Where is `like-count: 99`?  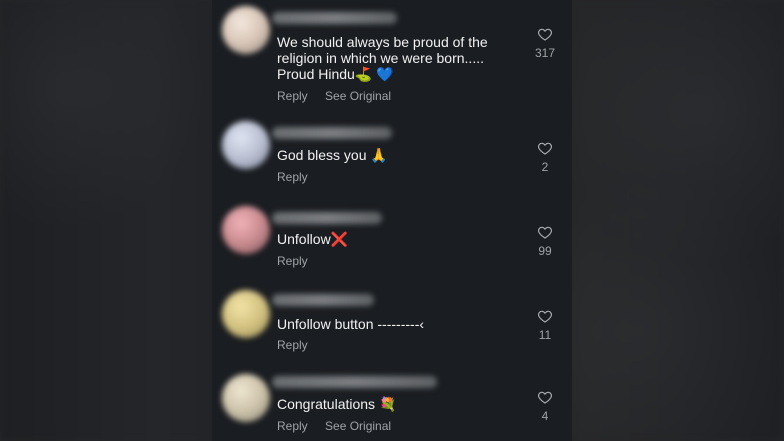 like-count: 99 is located at coordinates (545, 251).